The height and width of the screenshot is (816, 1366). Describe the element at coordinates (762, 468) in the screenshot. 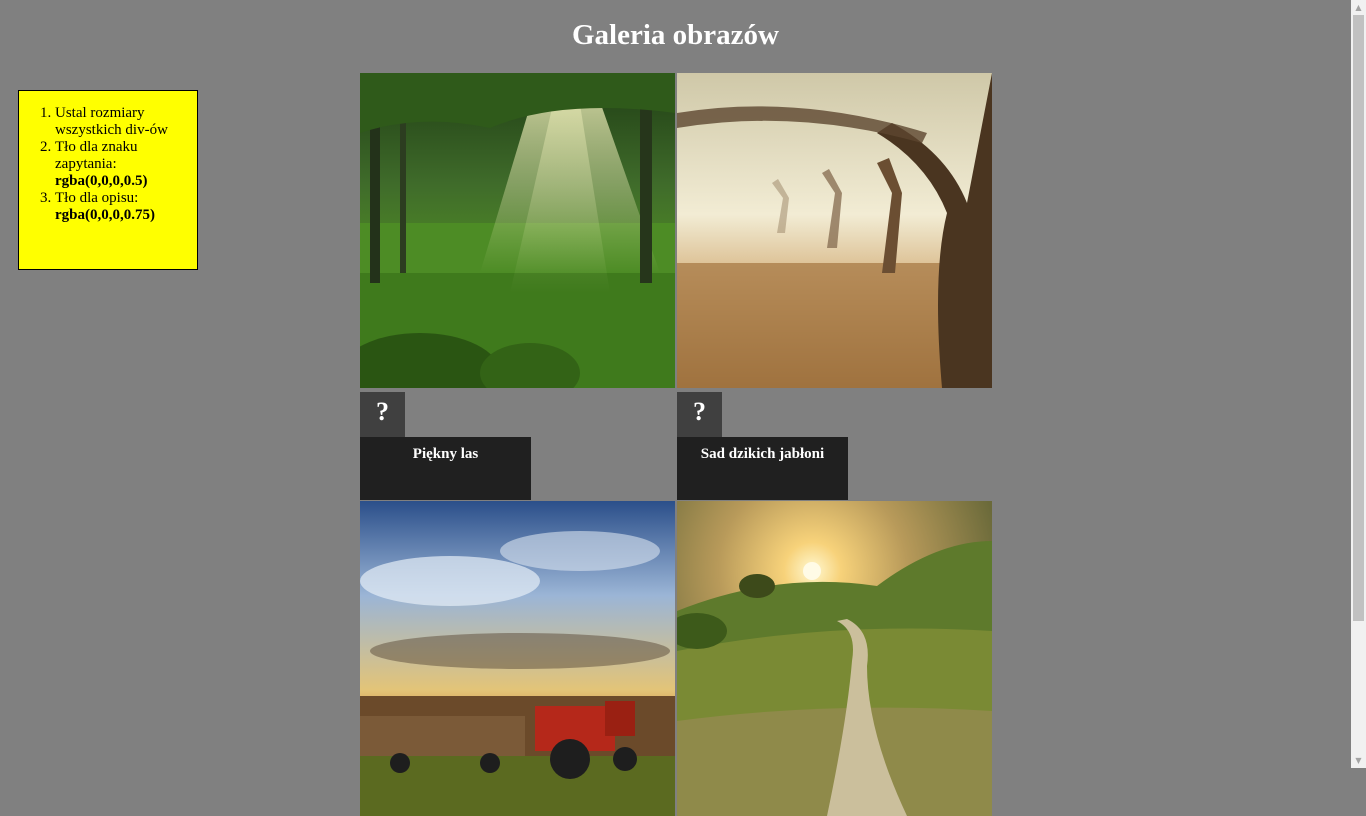

I see `image-caption: Sad dzikich jabłoni` at that location.